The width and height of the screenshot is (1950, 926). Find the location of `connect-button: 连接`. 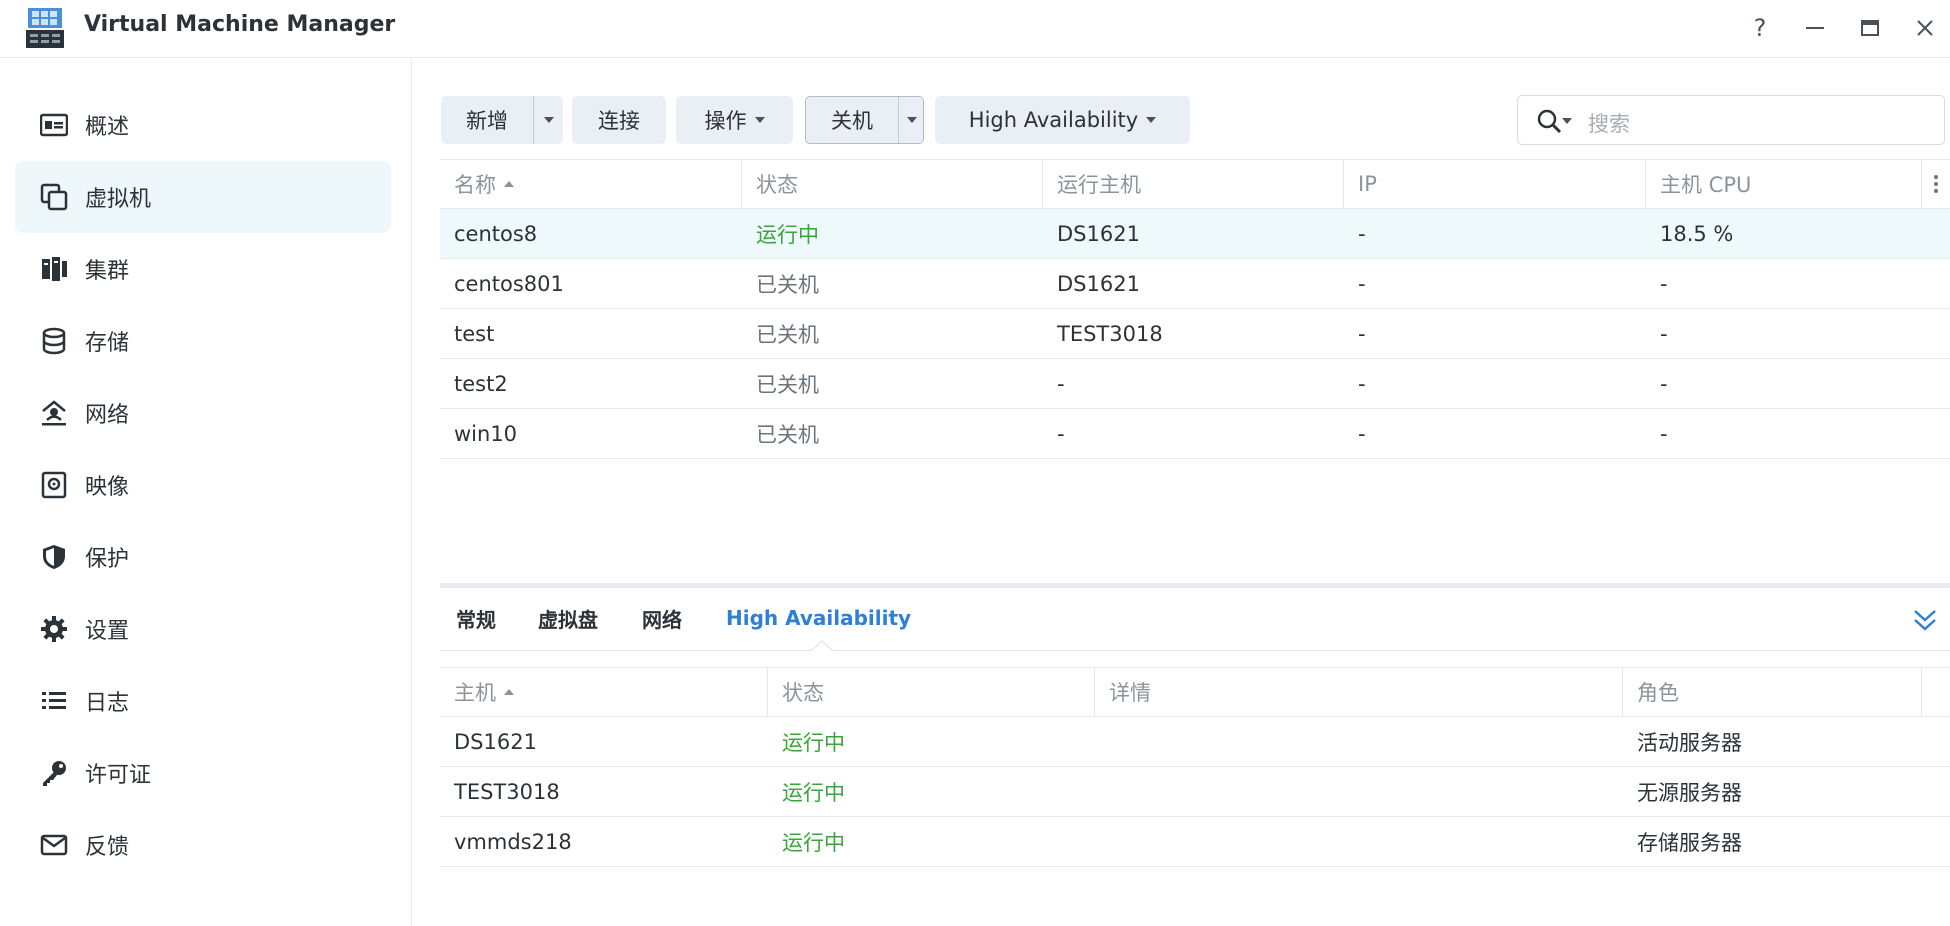

connect-button: 连接 is located at coordinates (619, 120).